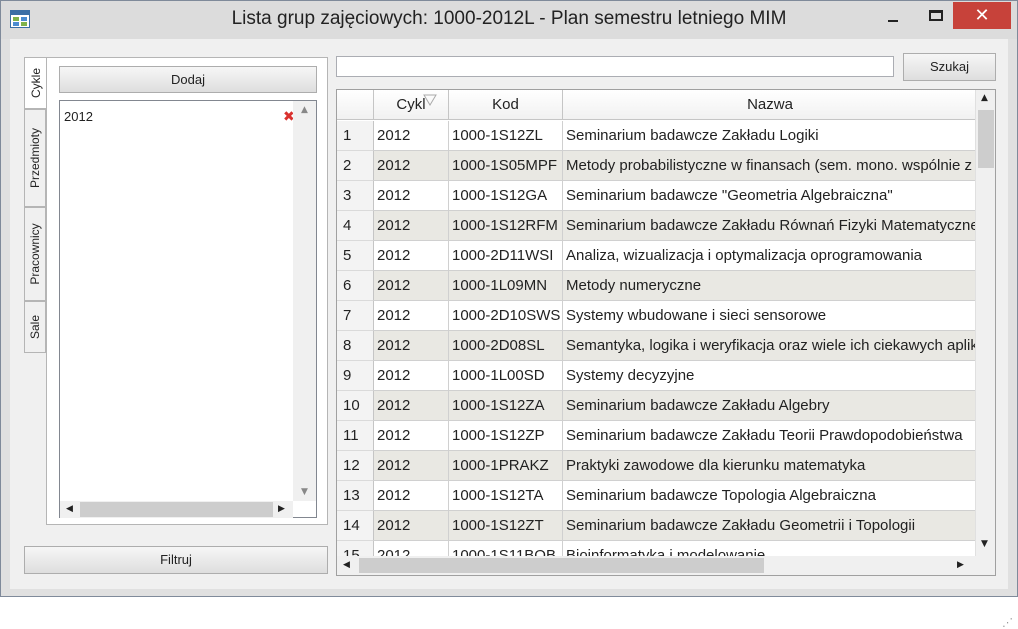 The height and width of the screenshot is (629, 1018). I want to click on cell-nazwa: Systemy wbudowane i sieci sensorowe, so click(770, 316).